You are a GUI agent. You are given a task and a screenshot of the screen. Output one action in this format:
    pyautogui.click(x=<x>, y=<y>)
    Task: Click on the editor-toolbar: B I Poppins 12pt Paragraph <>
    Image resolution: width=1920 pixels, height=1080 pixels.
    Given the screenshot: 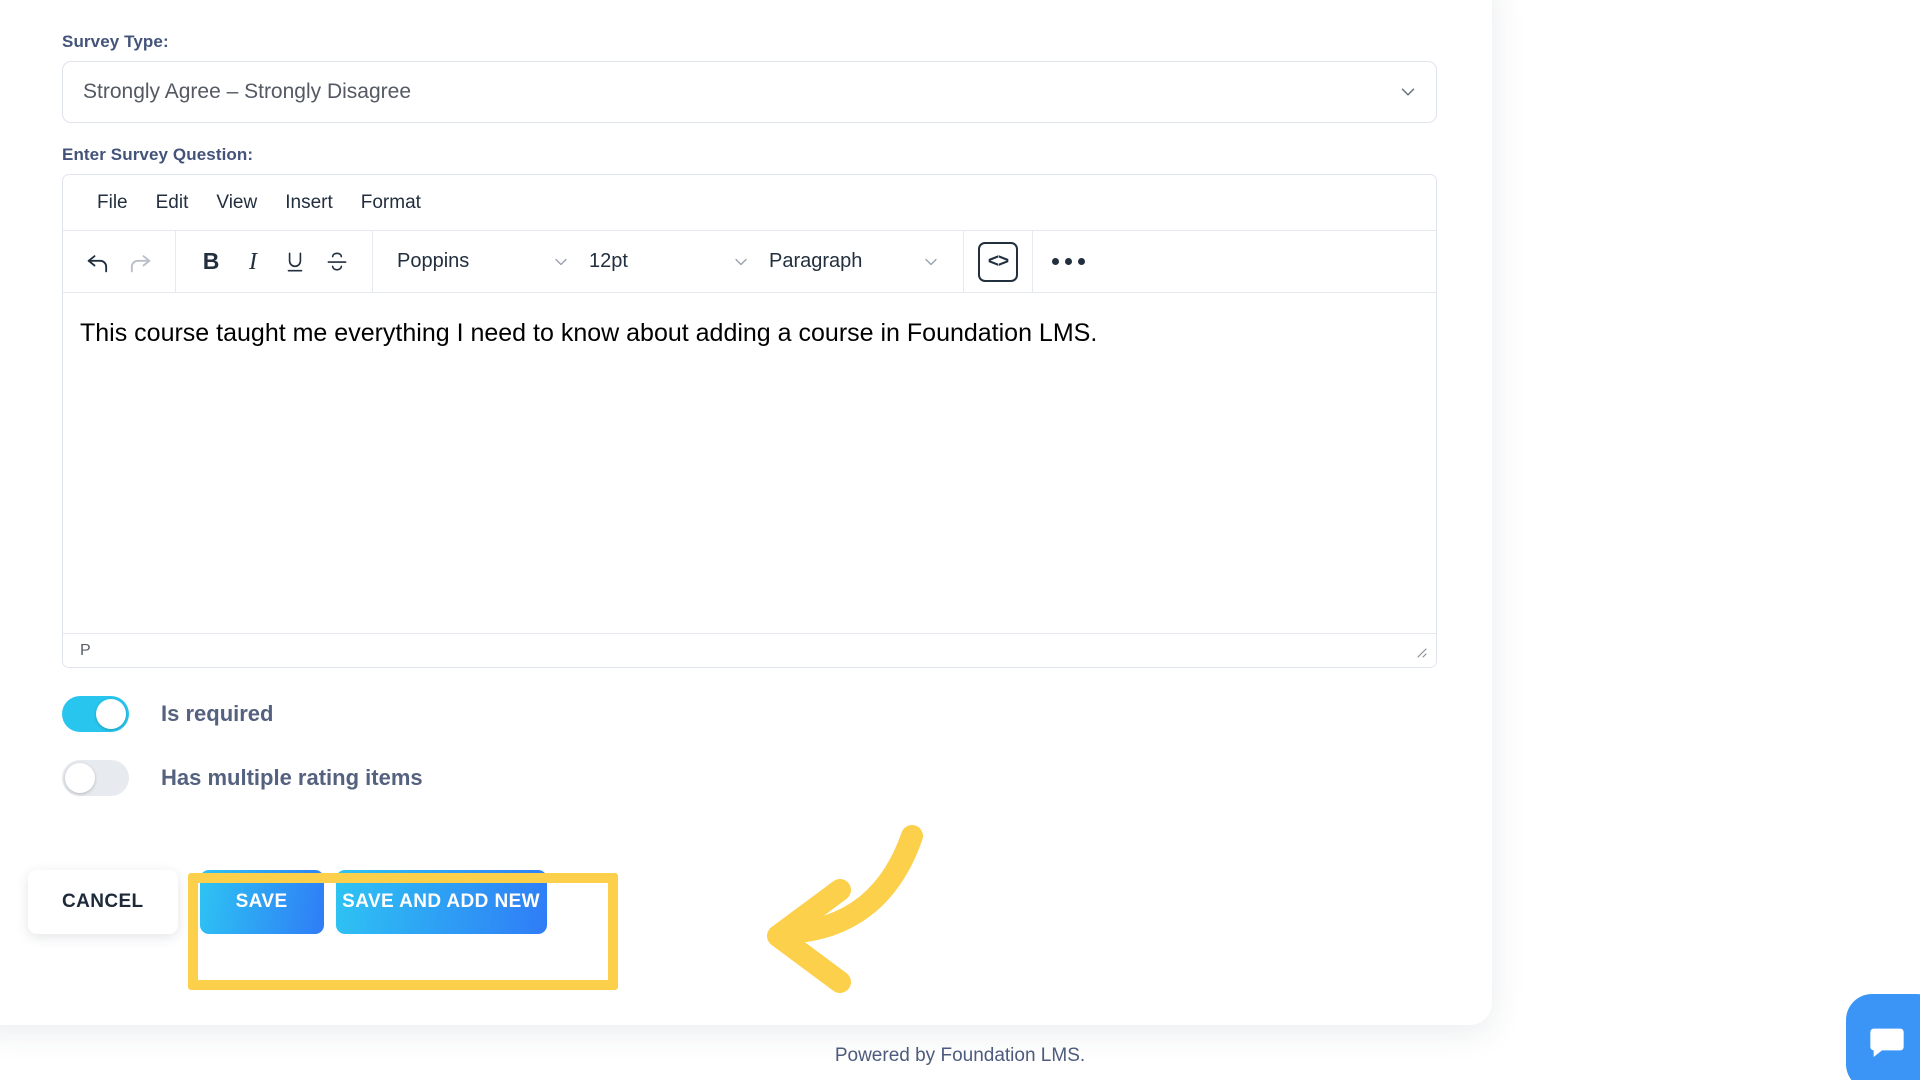 What is the action you would take?
    pyautogui.click(x=749, y=262)
    